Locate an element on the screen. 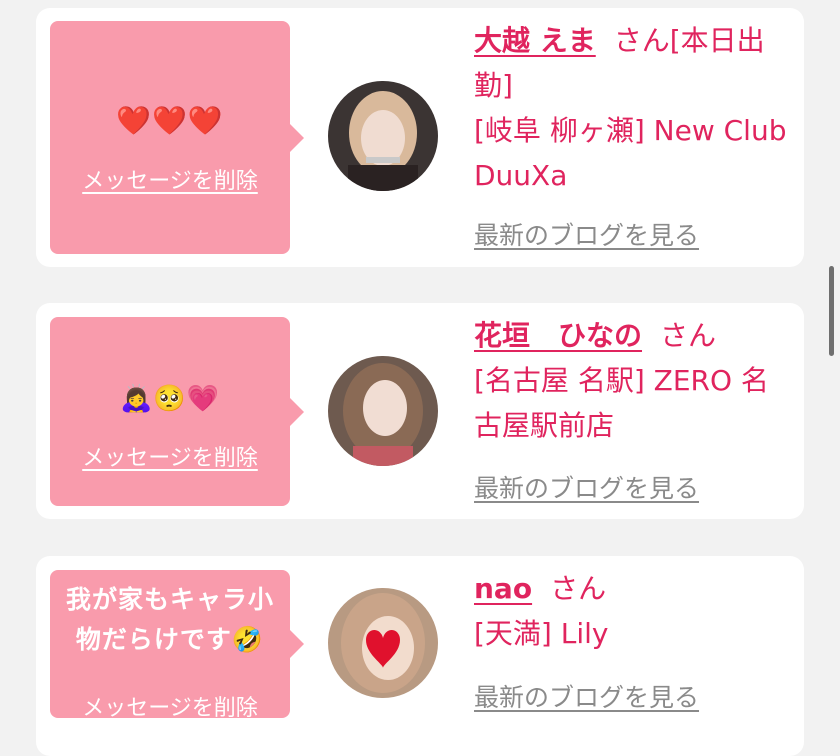 This screenshot has width=840, height=756. shop-location: [名古屋 名駅] ZERO 名古屋駅前店 is located at coordinates (621, 403).